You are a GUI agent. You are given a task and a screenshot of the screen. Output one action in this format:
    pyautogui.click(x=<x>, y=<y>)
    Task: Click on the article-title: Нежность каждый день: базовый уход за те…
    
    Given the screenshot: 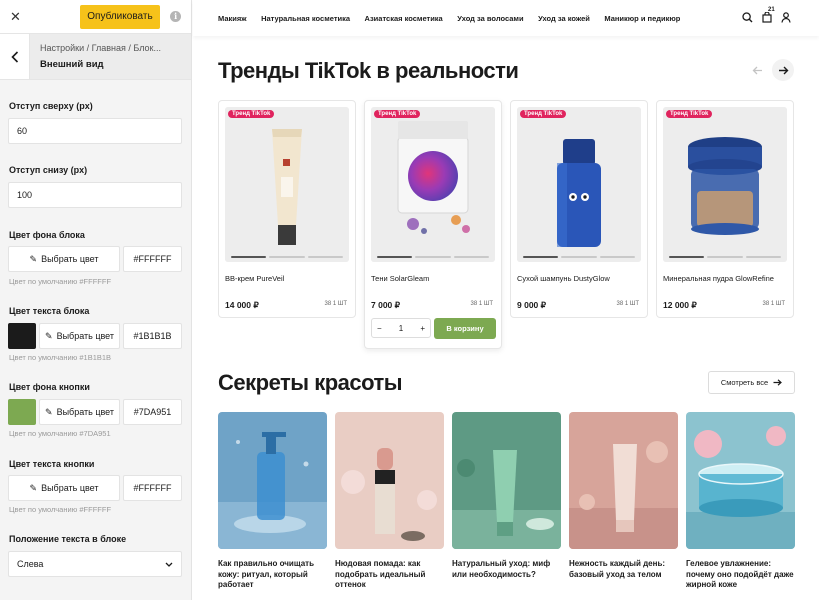 What is the action you would take?
    pyautogui.click(x=623, y=569)
    